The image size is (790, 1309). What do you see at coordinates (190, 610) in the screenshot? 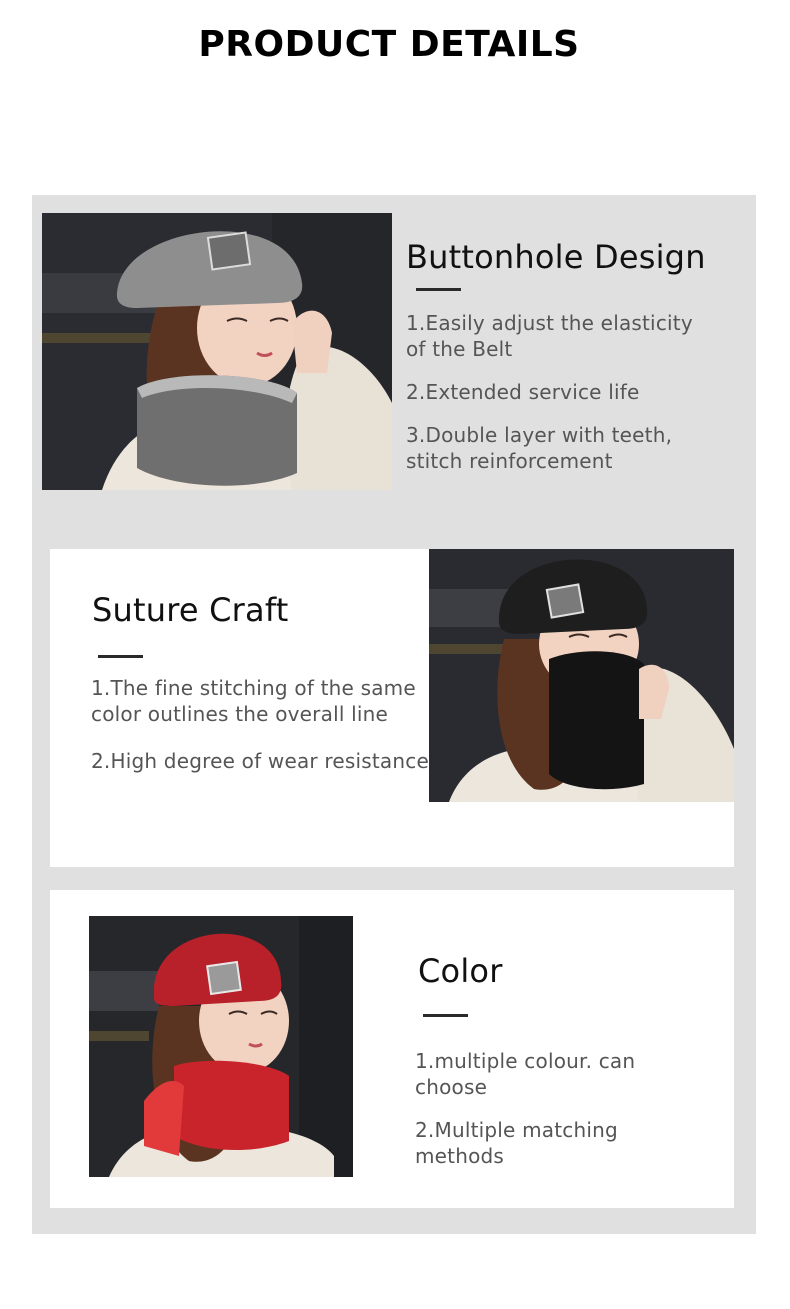
I see `section-heading-suture: Suture Craft` at bounding box center [190, 610].